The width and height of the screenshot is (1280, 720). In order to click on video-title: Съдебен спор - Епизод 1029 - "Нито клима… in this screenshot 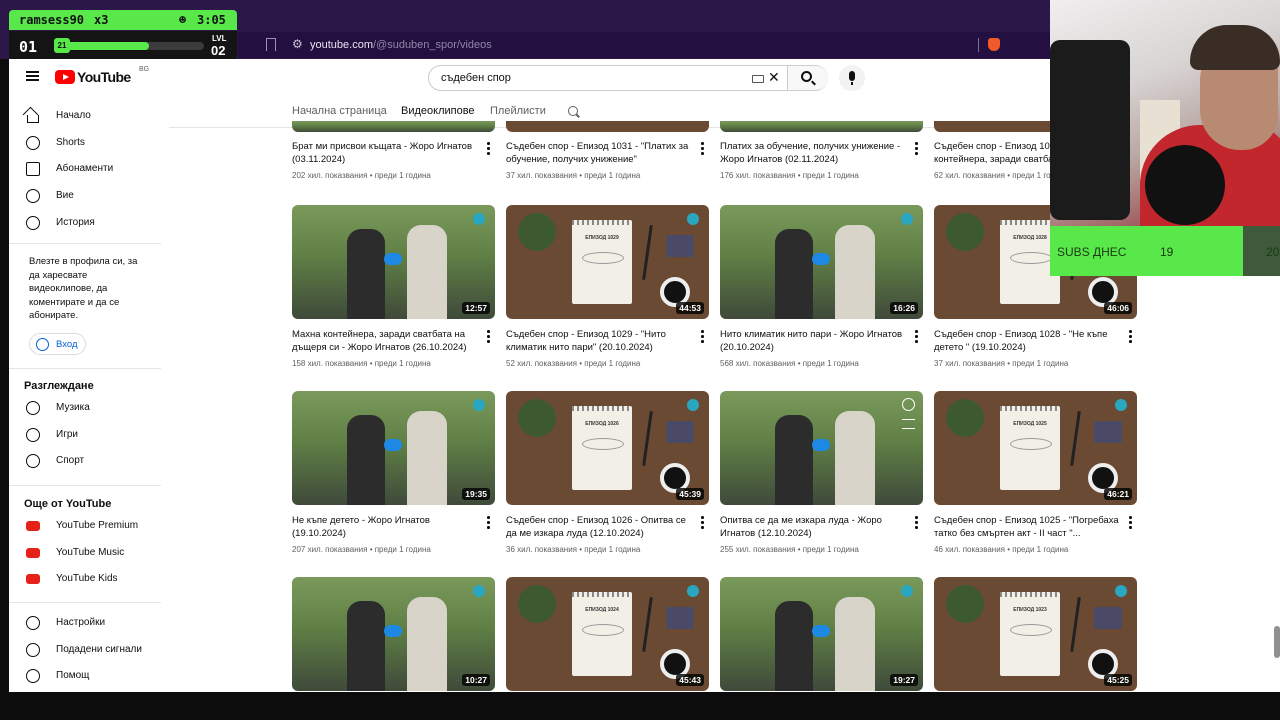, I will do `click(598, 341)`.